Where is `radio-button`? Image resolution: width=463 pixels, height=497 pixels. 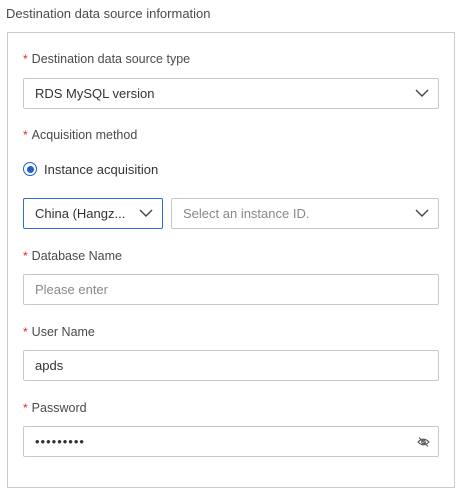 radio-button is located at coordinates (30, 169).